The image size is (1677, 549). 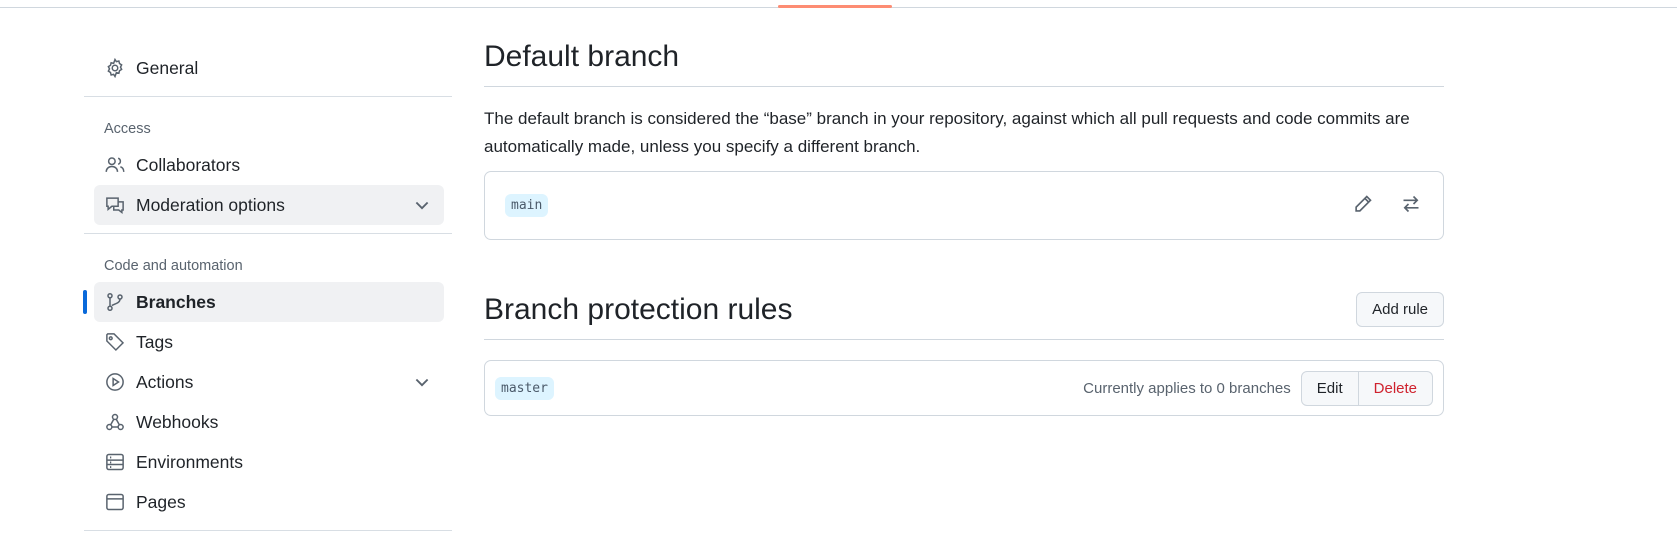 What do you see at coordinates (173, 266) in the screenshot?
I see `sidebar-group-code-automation: Code and automation` at bounding box center [173, 266].